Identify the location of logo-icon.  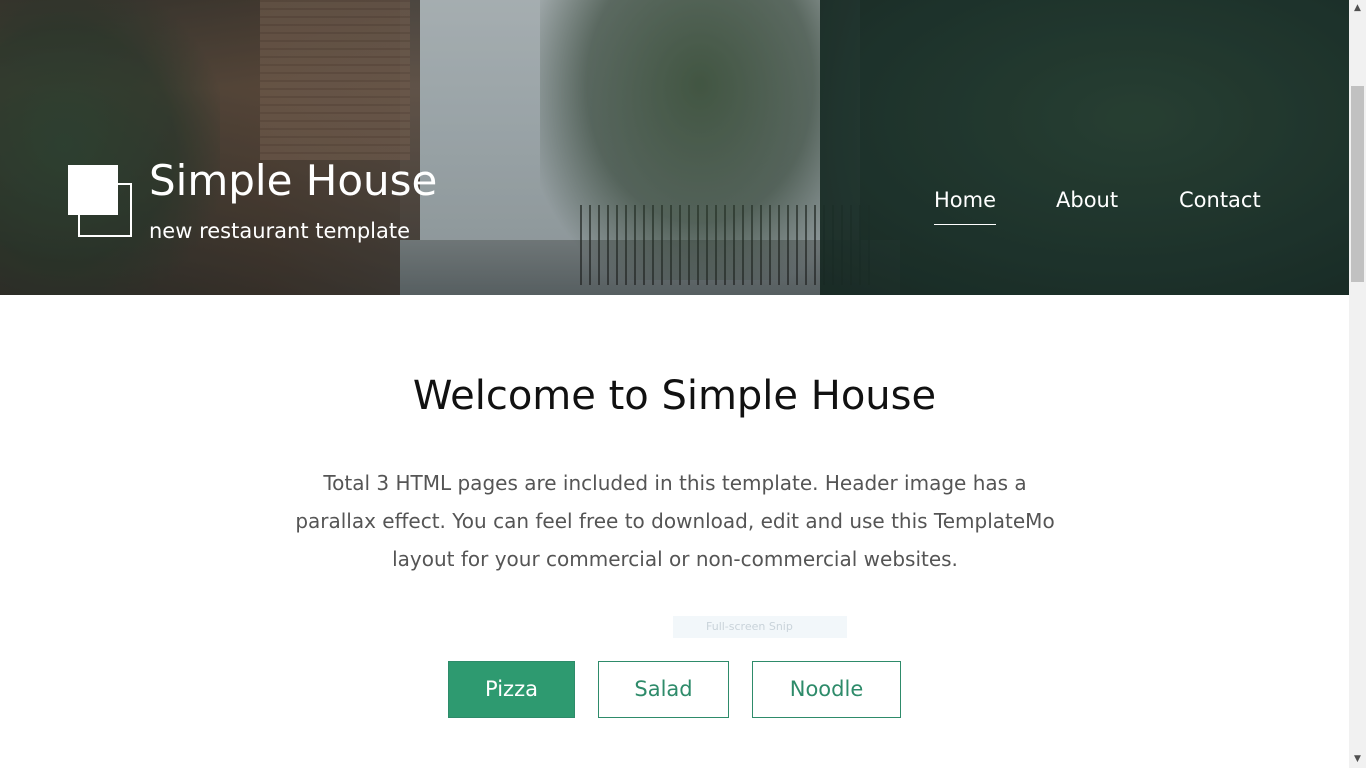
(100, 201).